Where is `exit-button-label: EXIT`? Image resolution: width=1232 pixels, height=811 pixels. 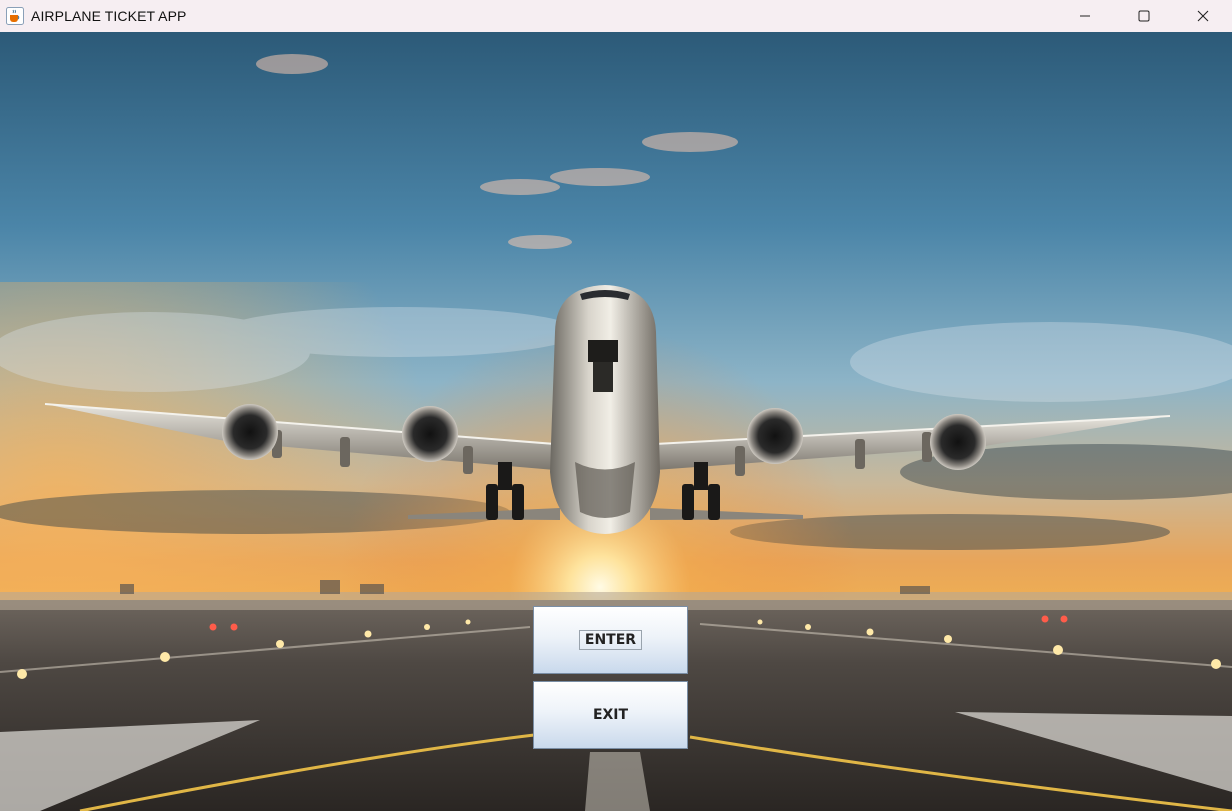
exit-button-label: EXIT is located at coordinates (610, 715).